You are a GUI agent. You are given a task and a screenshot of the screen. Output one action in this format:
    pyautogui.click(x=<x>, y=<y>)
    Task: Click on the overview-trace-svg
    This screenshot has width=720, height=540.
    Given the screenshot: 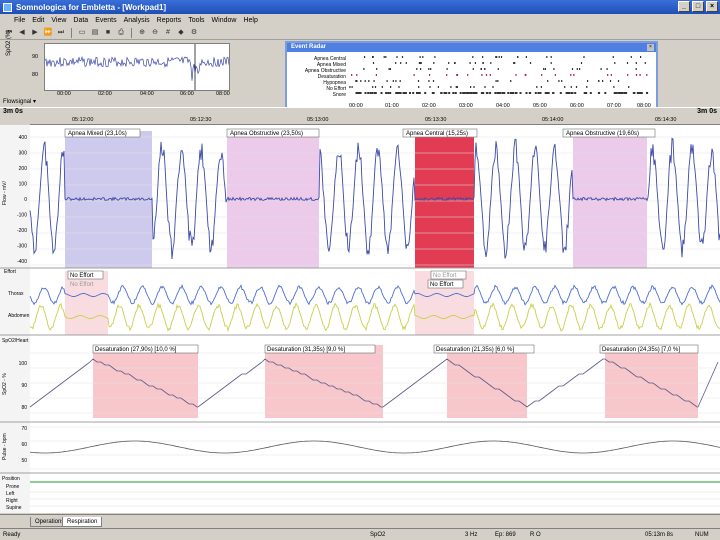 What is the action you would take?
    pyautogui.click(x=137, y=67)
    